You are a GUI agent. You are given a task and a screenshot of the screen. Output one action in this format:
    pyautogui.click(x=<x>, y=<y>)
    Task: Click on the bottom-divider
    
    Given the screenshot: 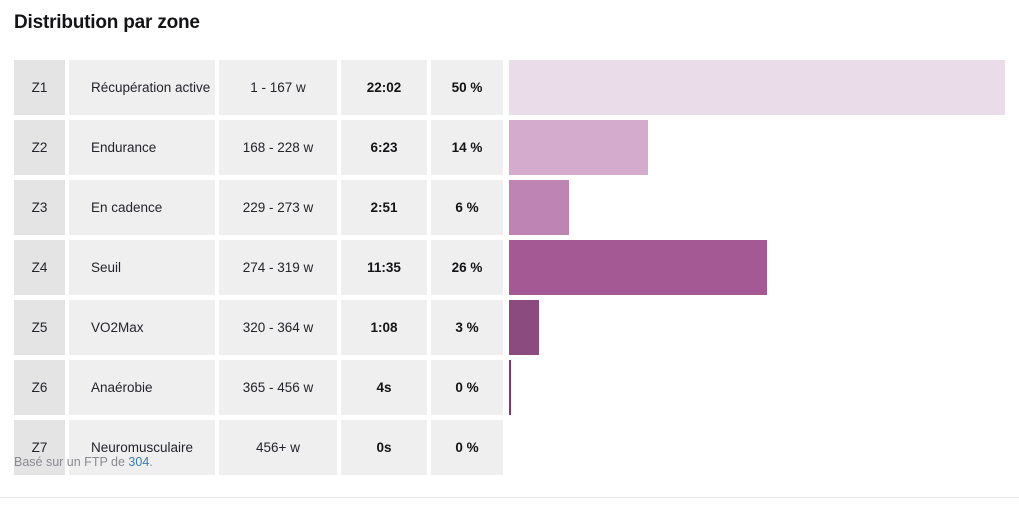 What is the action you would take?
    pyautogui.click(x=509, y=497)
    